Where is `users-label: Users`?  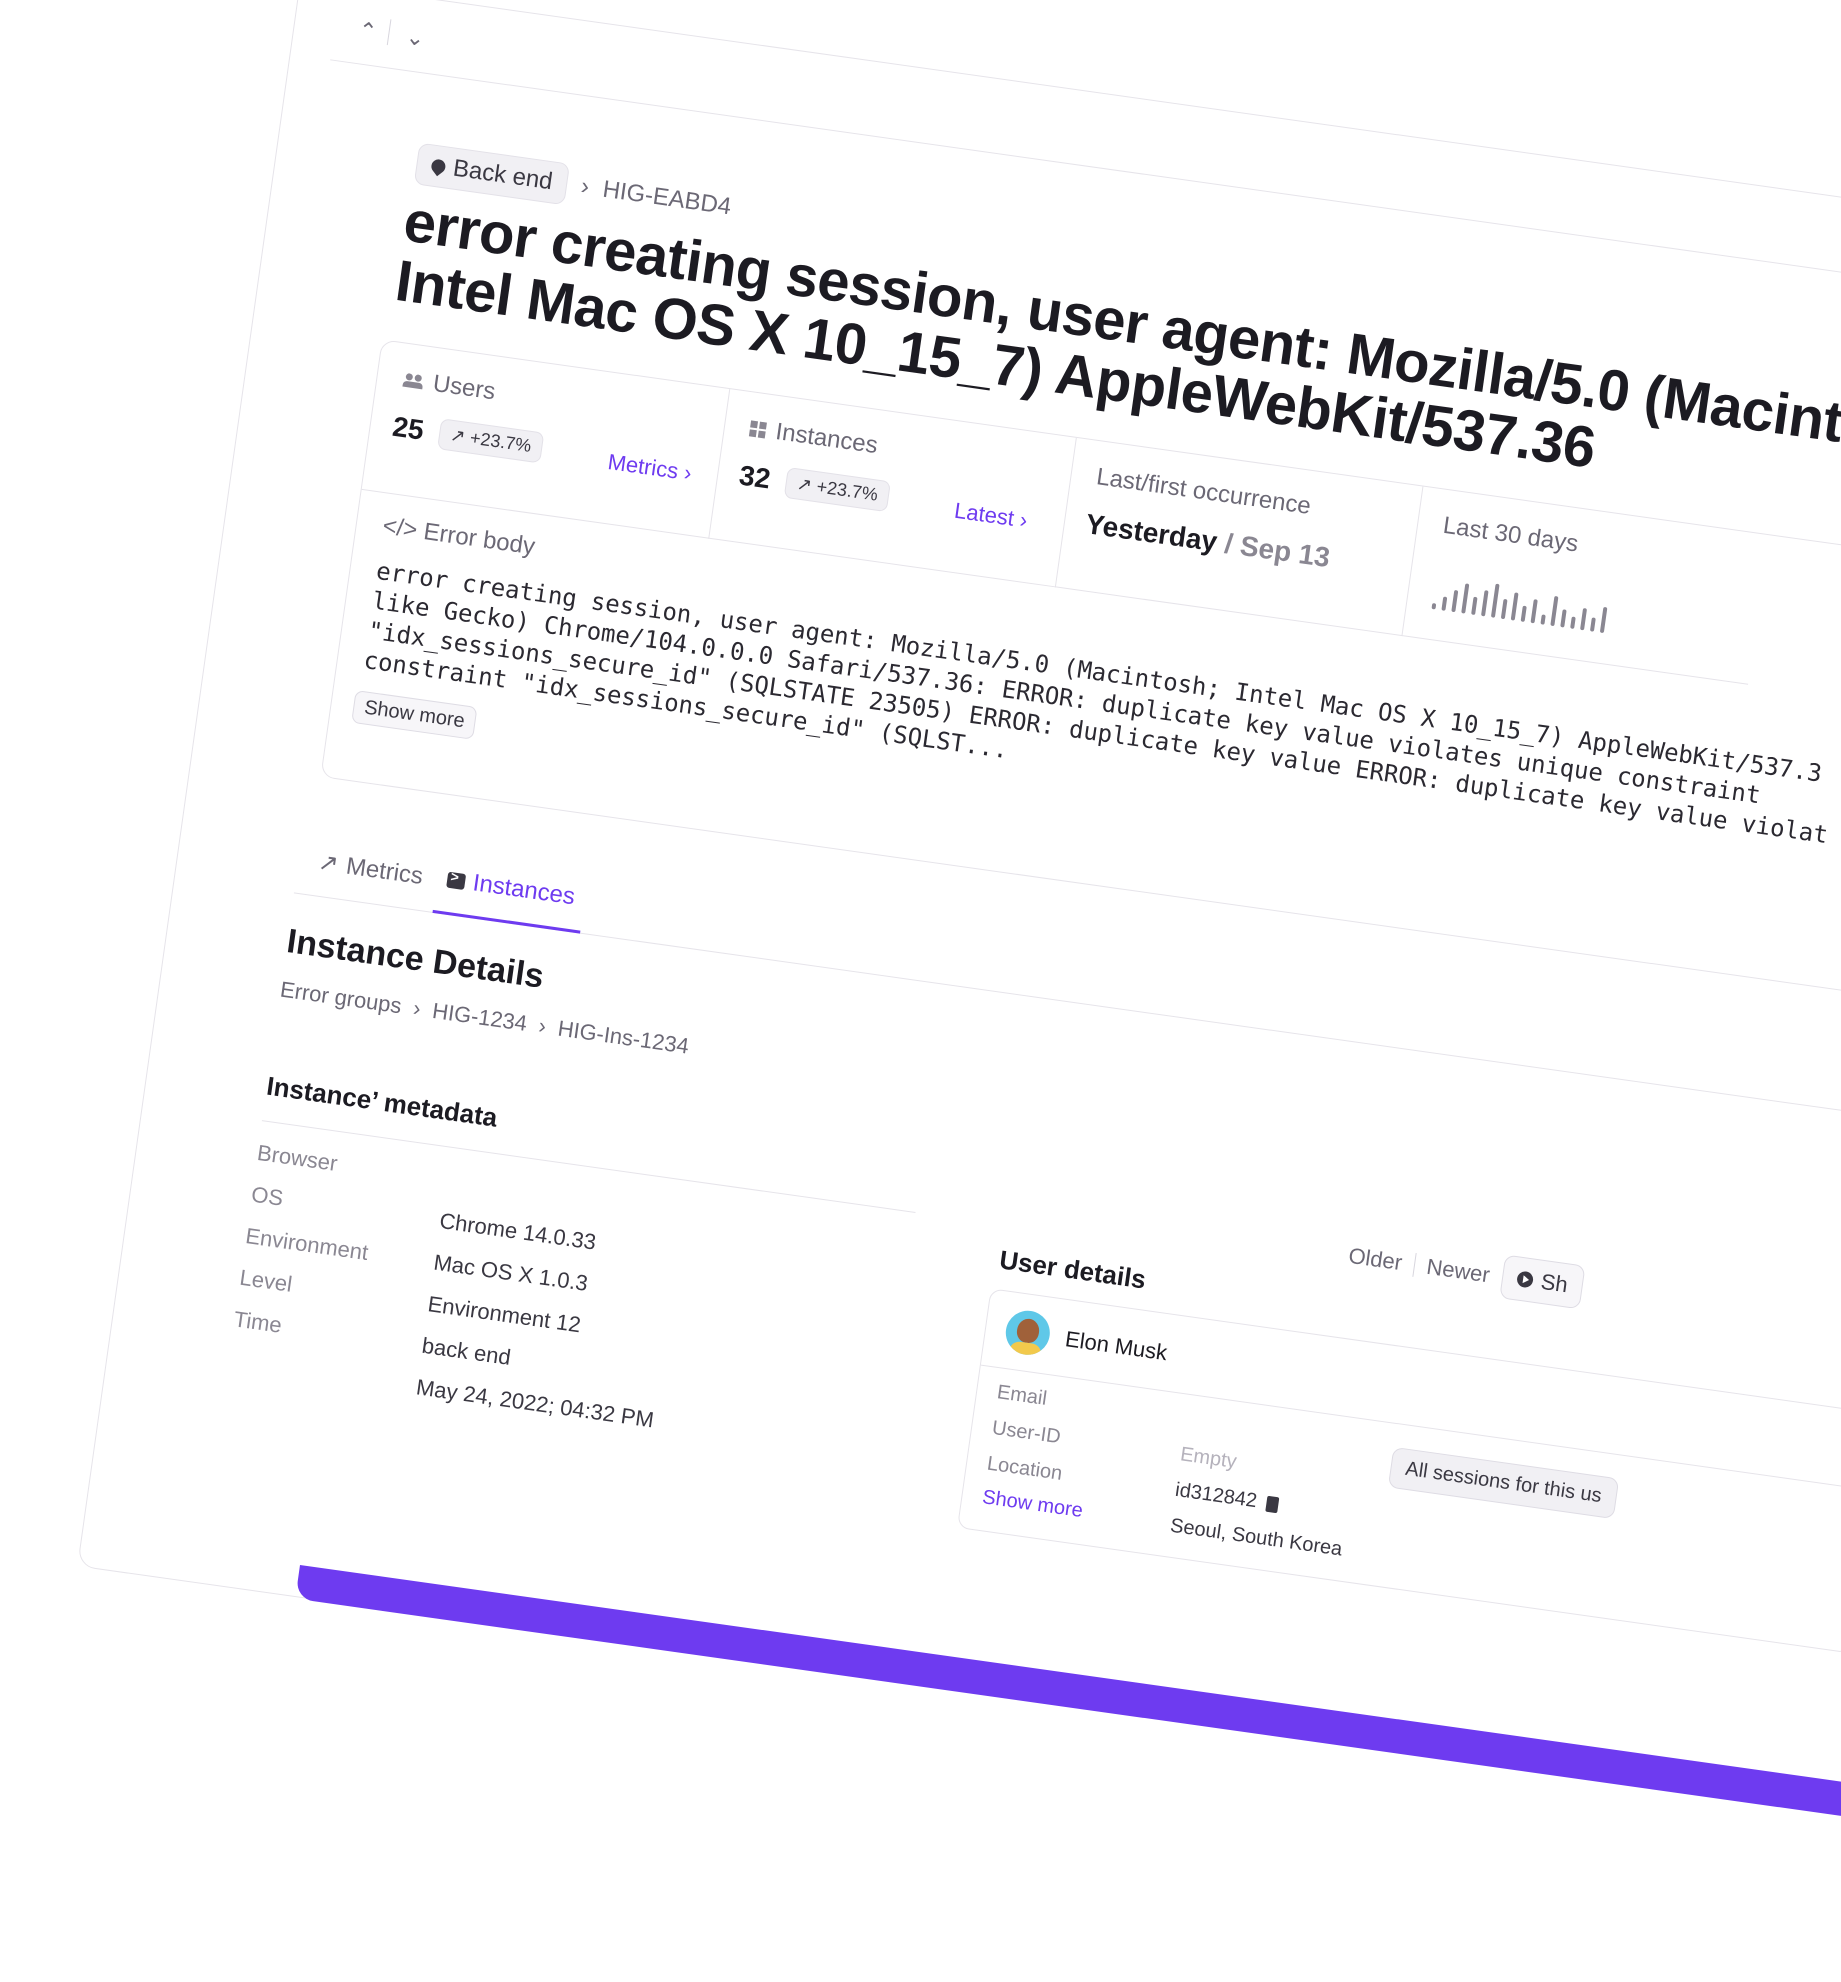 users-label: Users is located at coordinates (464, 387).